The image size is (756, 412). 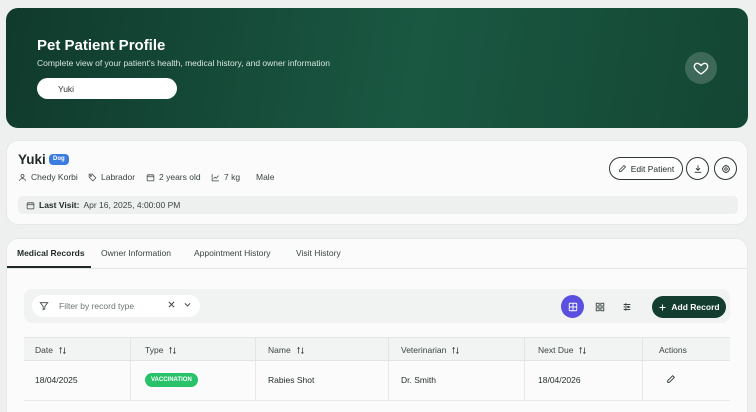 What do you see at coordinates (97, 306) in the screenshot?
I see `filter-placeholder: Filter by record type` at bounding box center [97, 306].